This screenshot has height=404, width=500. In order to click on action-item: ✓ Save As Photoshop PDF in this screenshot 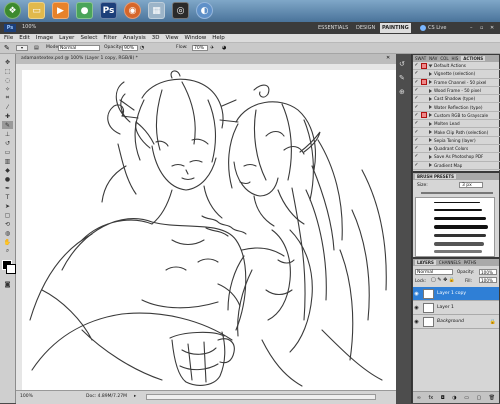, I will do `click(456, 157)`.